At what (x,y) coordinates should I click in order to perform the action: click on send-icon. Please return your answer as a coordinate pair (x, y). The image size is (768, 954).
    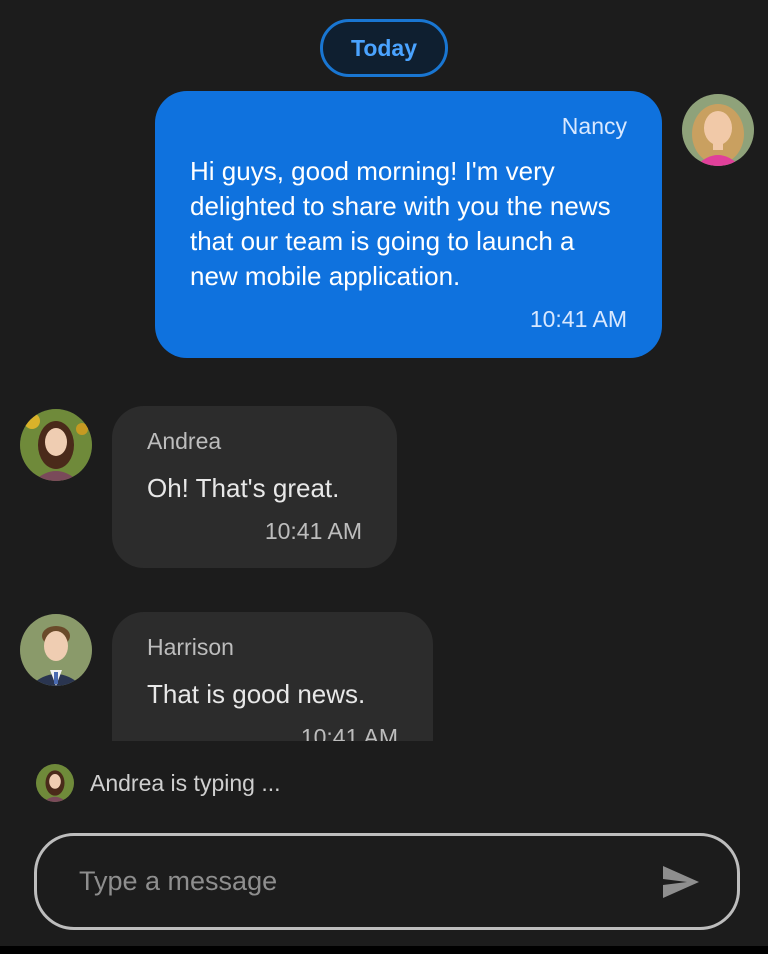
    Looking at the image, I should click on (681, 881).